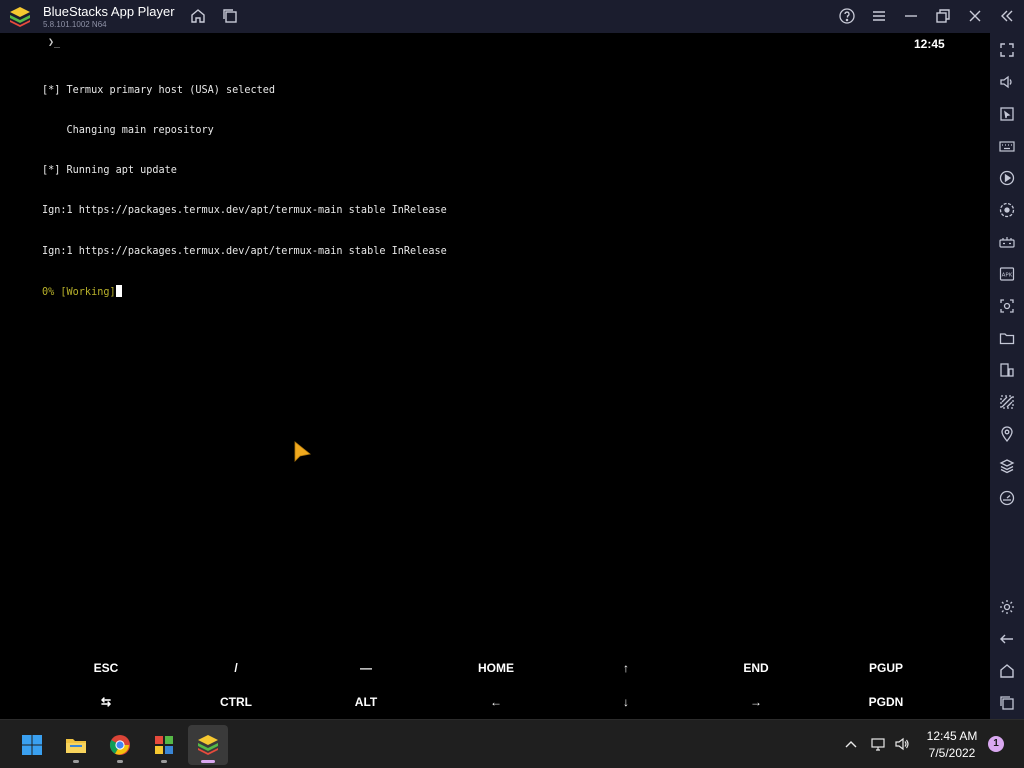 The height and width of the screenshot is (768, 1024). I want to click on keyboard-icon, so click(1007, 146).